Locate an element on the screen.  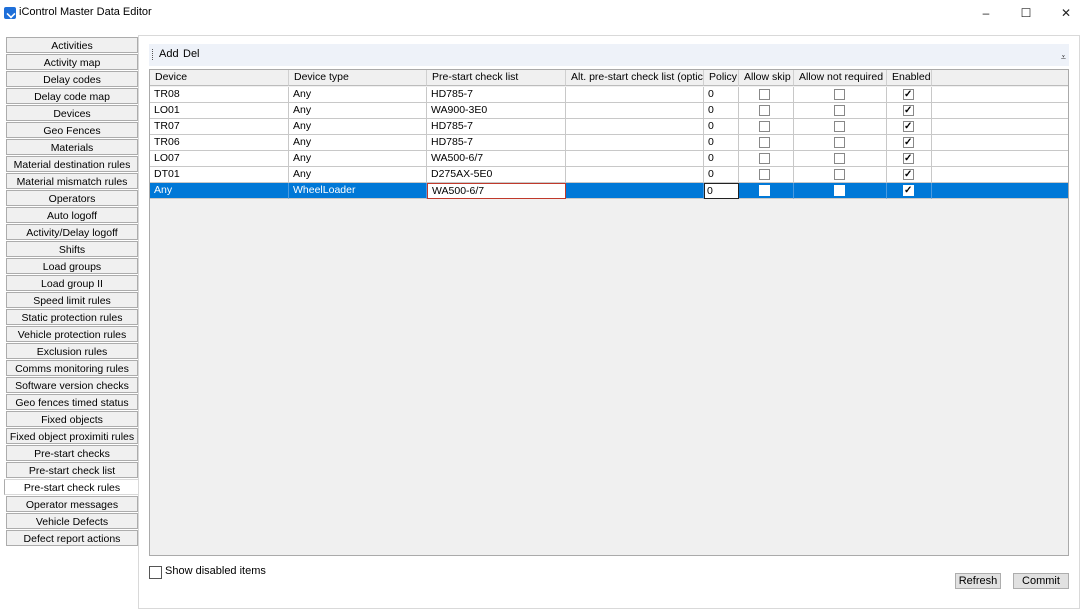
sidebar-item-software-version-checks: Software version checks is located at coordinates (72, 385).